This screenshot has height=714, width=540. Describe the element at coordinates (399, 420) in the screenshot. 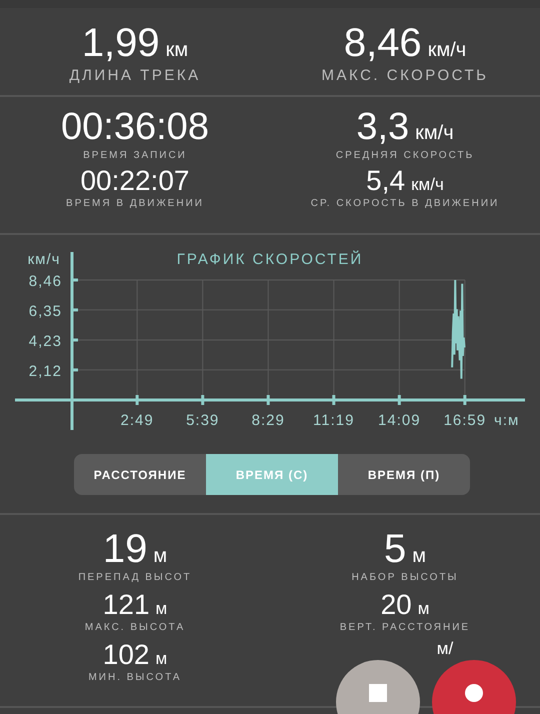

I see `x-tick-label: 14:09` at that location.